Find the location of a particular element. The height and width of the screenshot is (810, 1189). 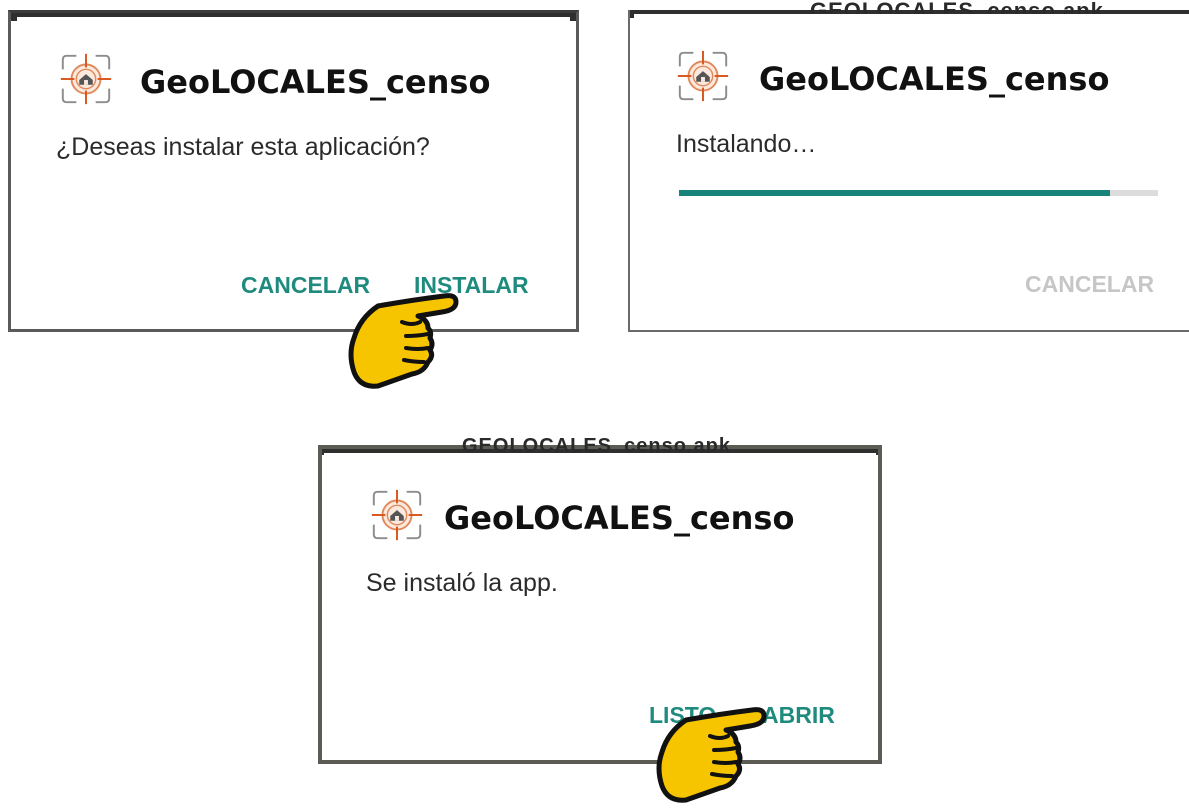

open-button: ABRIR is located at coordinates (798, 715).